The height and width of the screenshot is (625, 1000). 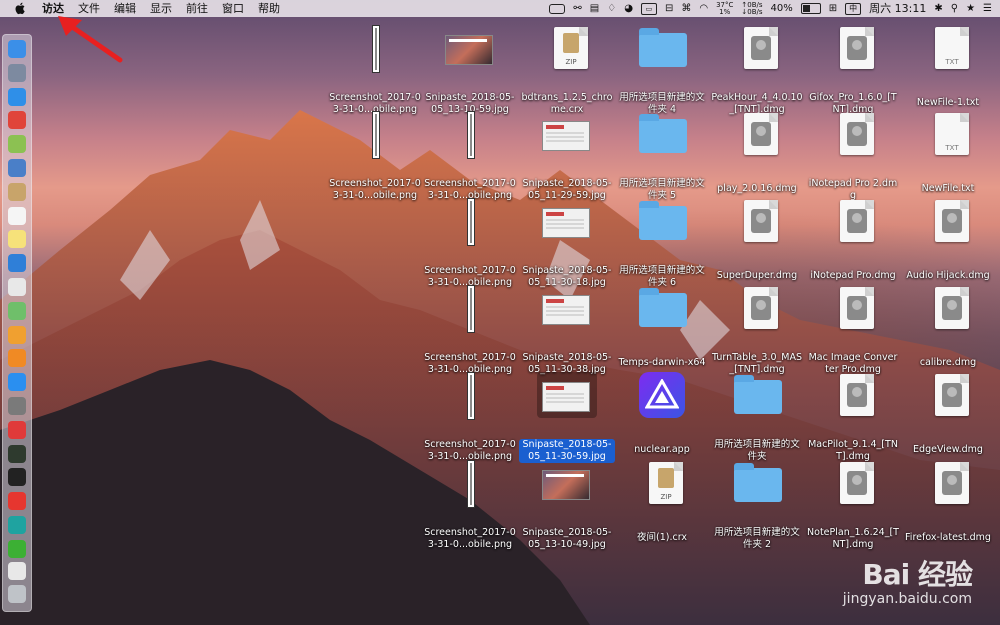 I want to click on datetime: 周六 13:11, so click(x=897, y=8).